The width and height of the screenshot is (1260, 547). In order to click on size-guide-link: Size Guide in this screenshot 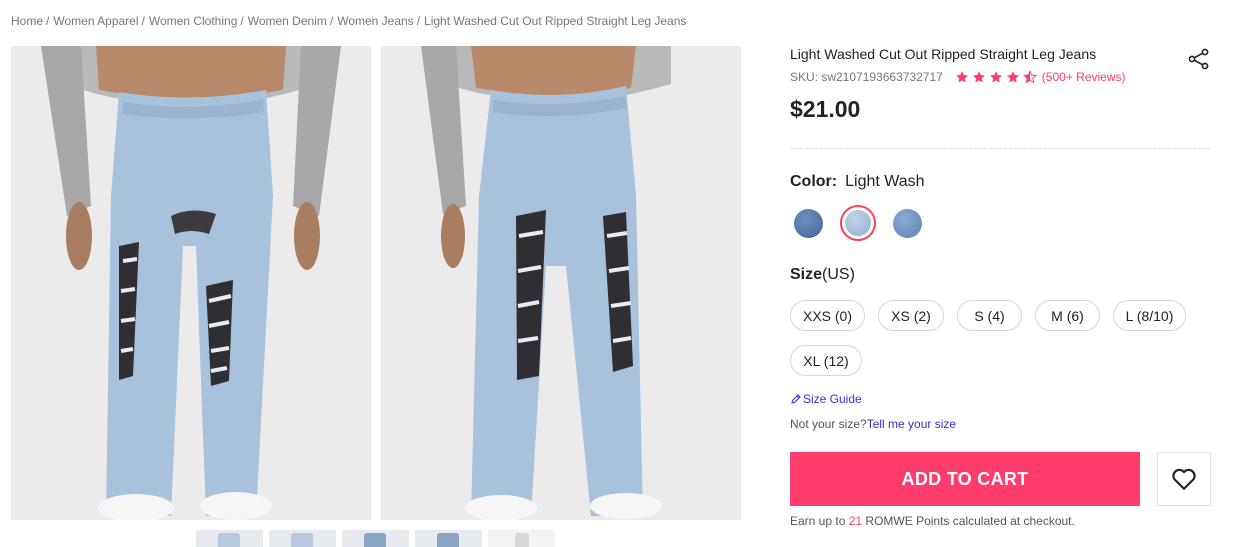, I will do `click(826, 399)`.